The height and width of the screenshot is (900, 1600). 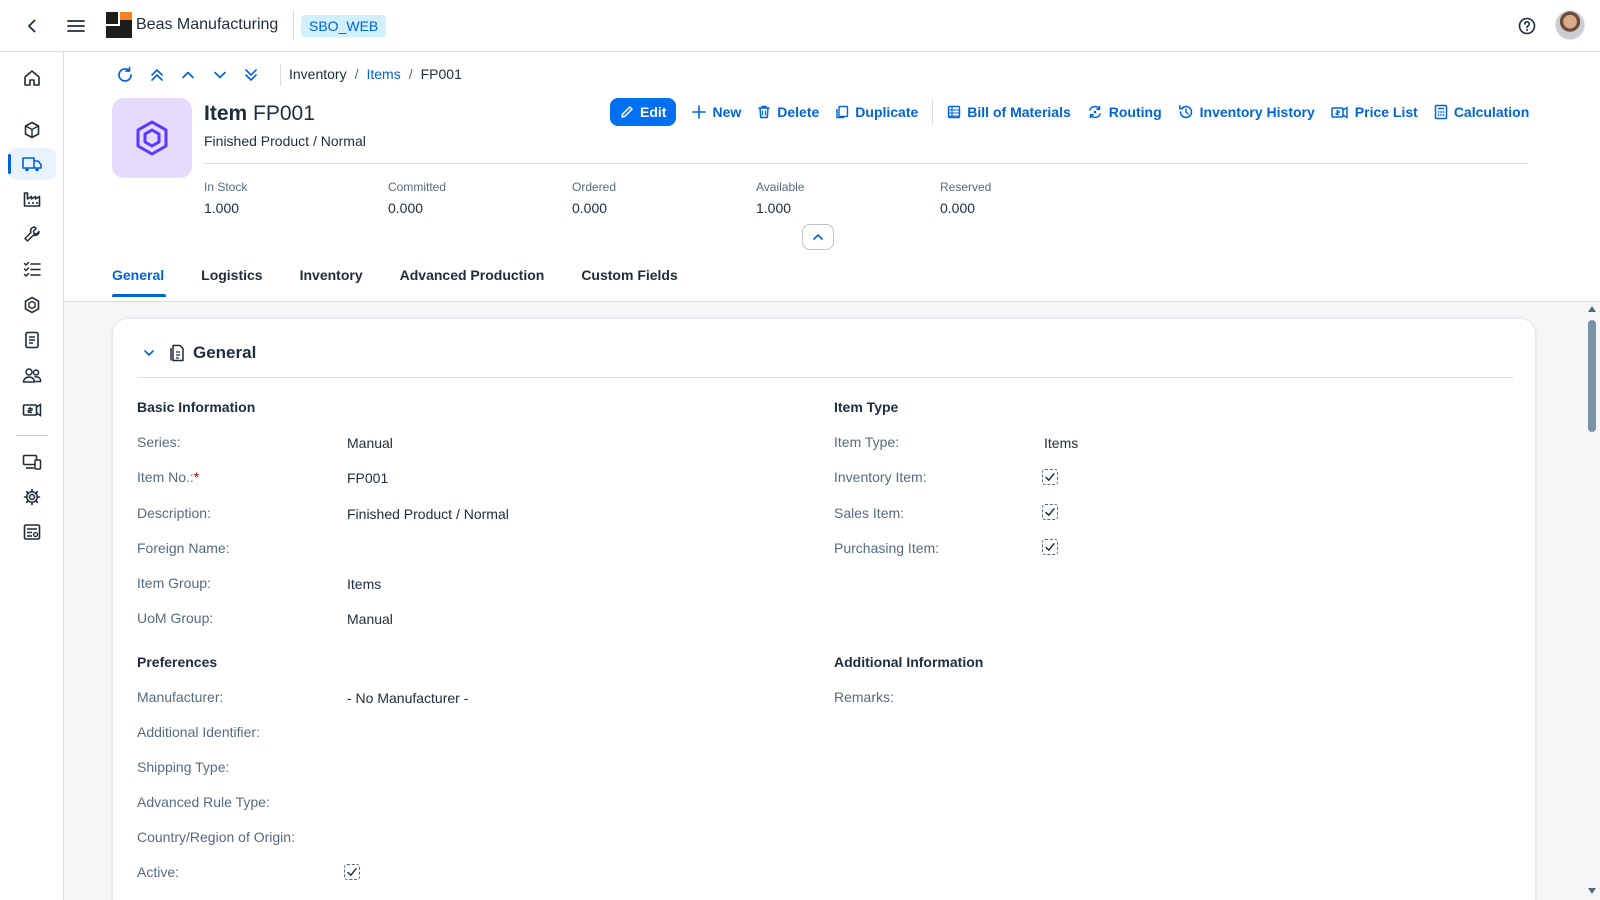 What do you see at coordinates (1592, 309) in the screenshot?
I see `scroll-up-arrow-icon` at bounding box center [1592, 309].